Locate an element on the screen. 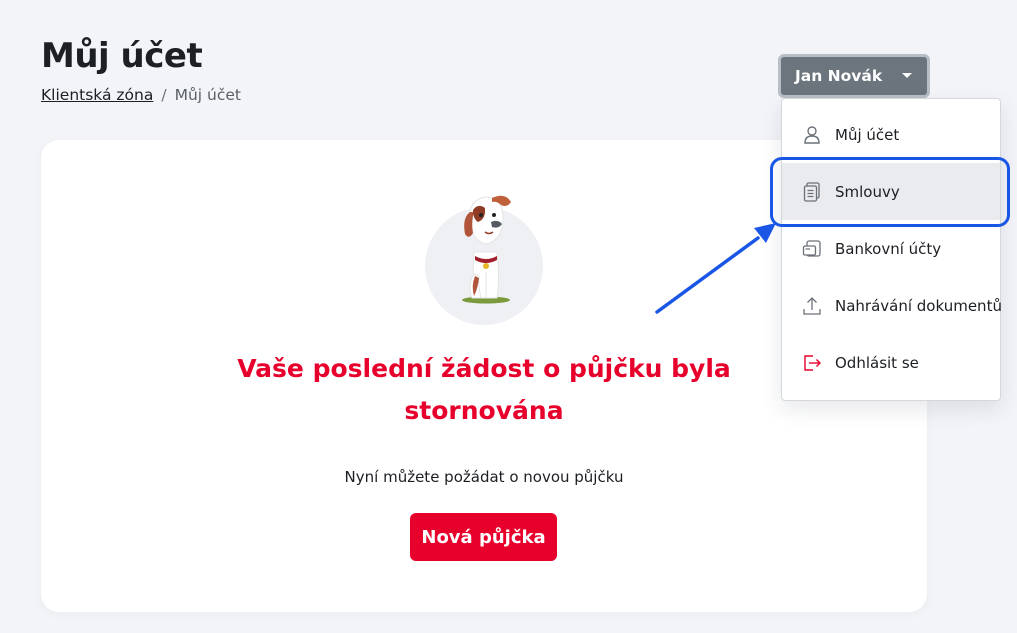 This screenshot has width=1017, height=633. menu-item-label: Můj účet is located at coordinates (867, 134).